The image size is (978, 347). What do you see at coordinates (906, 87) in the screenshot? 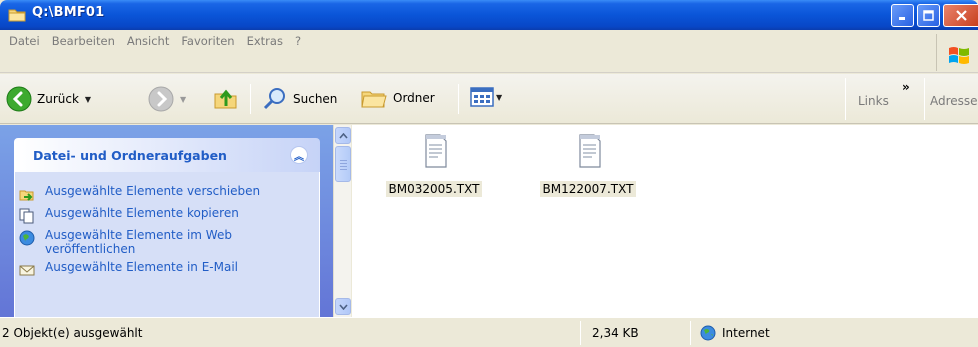
I see `links-chevron-icon: »` at bounding box center [906, 87].